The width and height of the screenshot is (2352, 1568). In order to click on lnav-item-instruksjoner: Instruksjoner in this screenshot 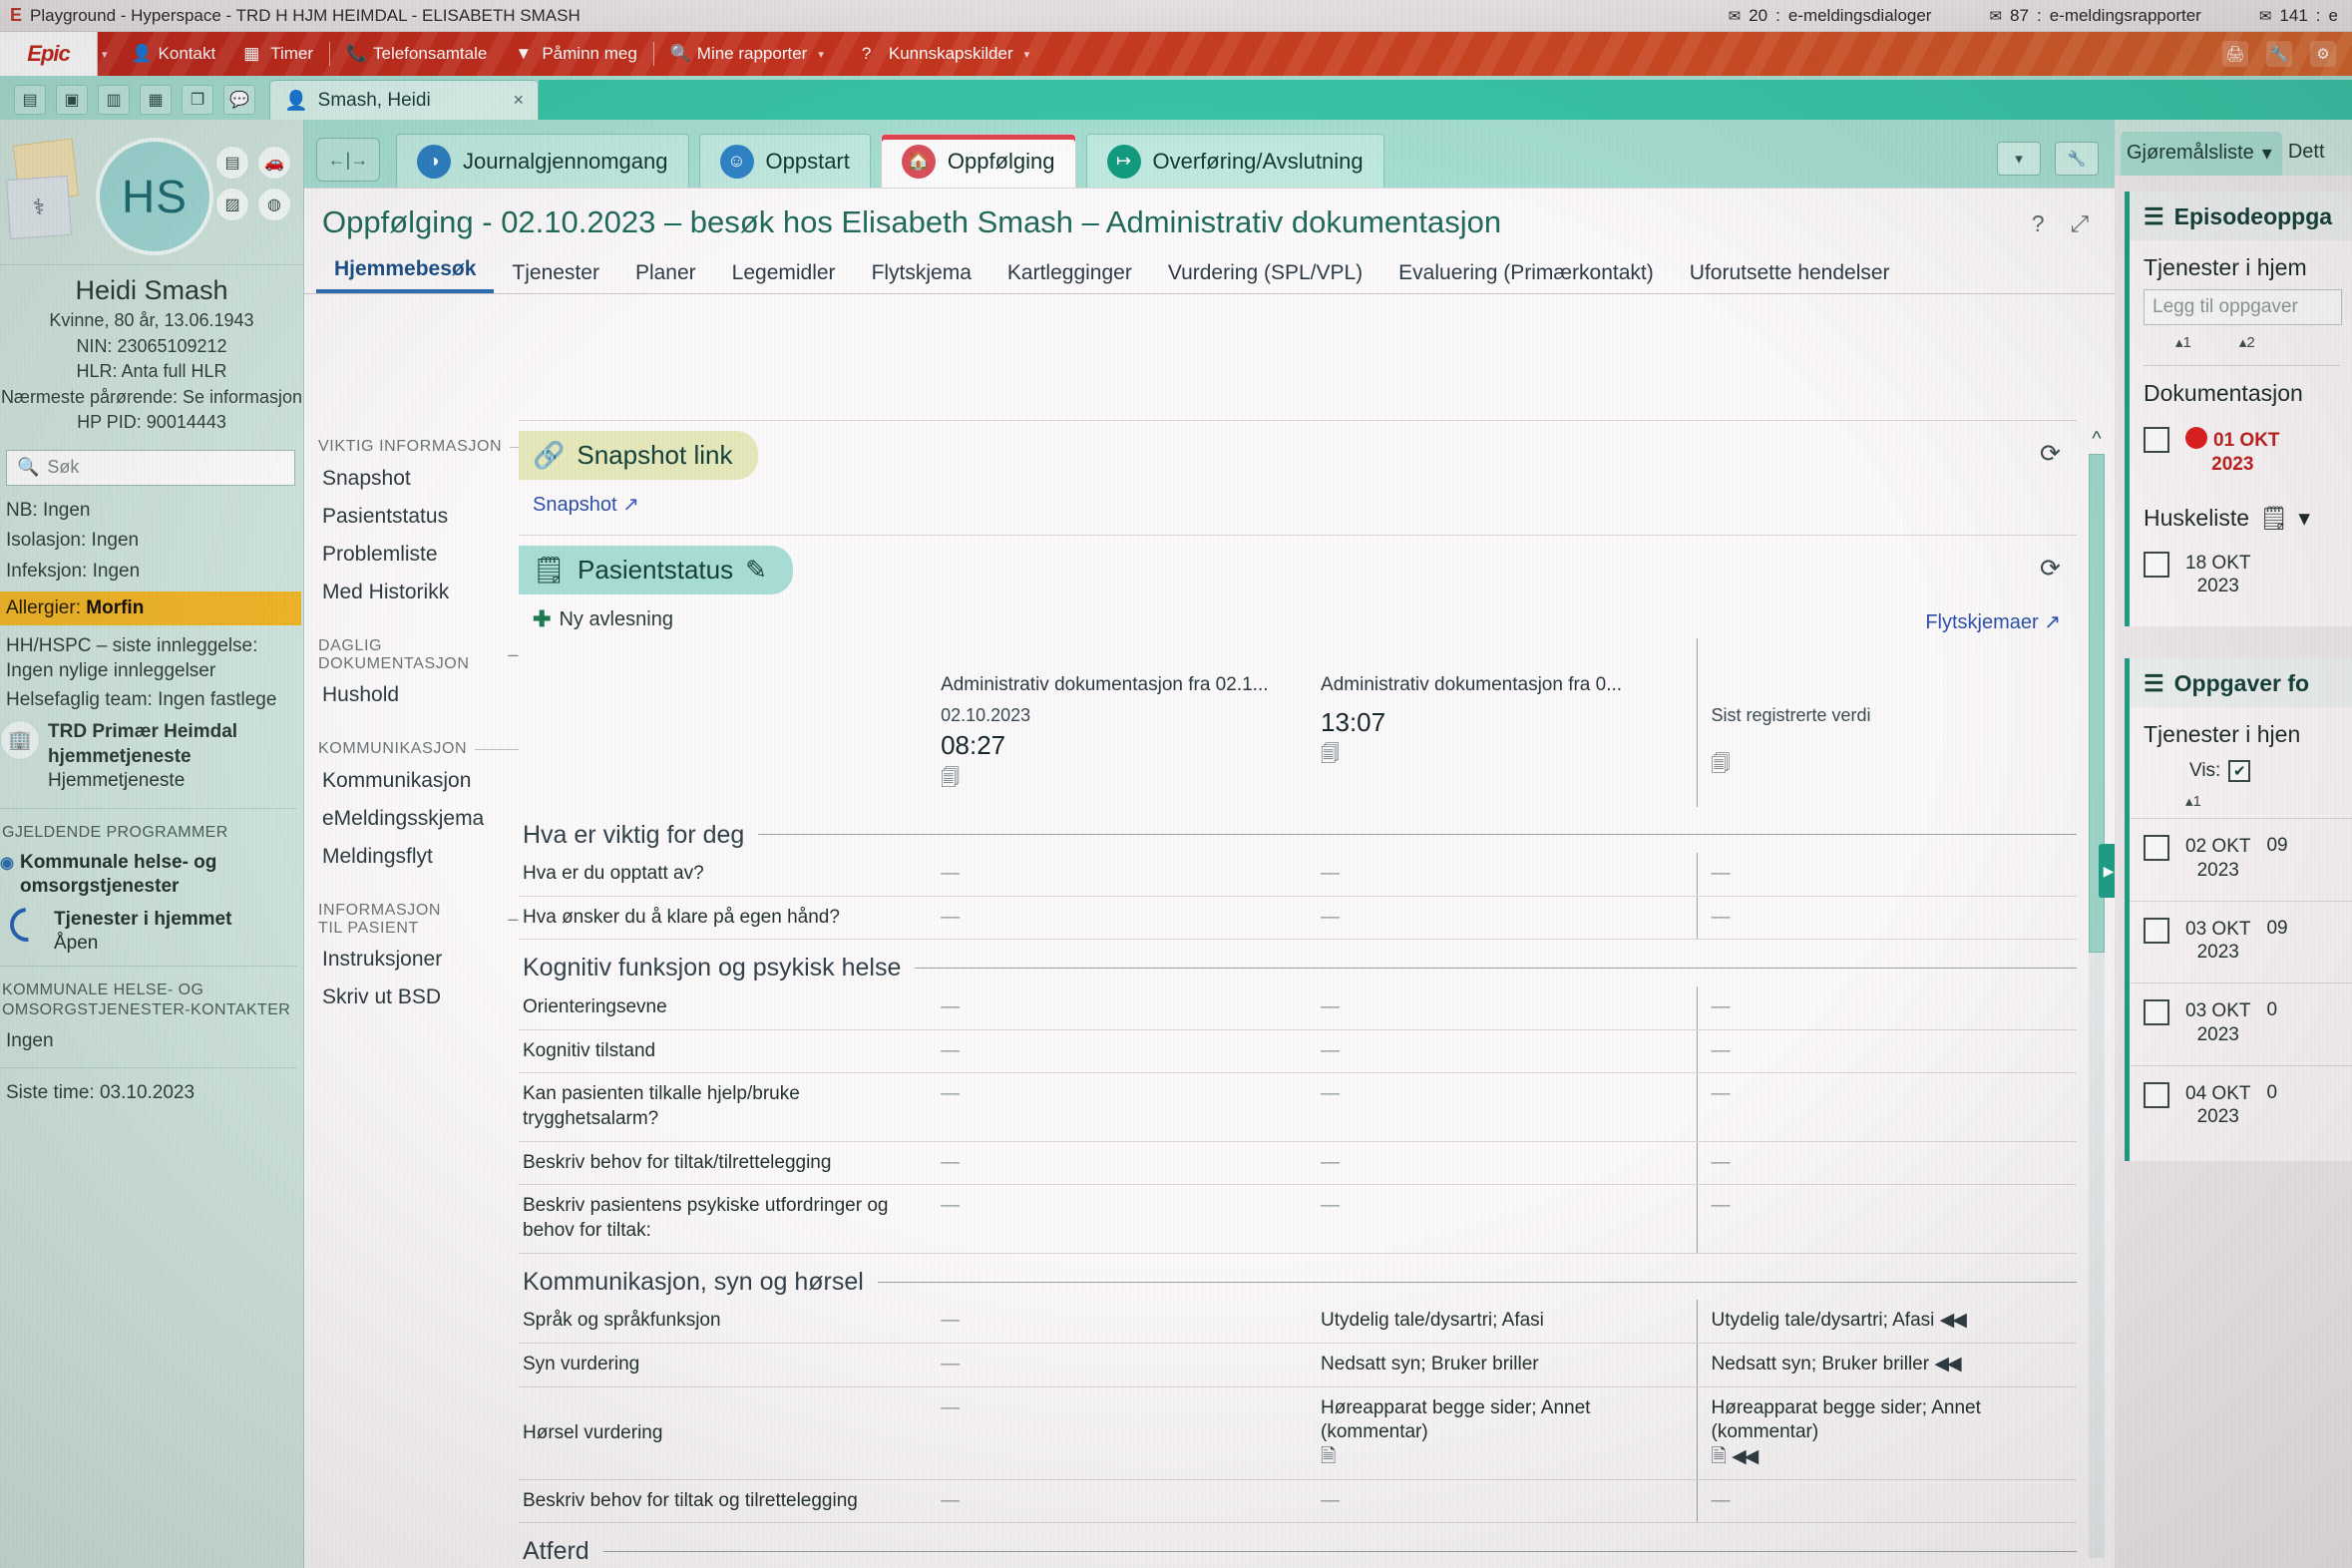, I will do `click(419, 960)`.